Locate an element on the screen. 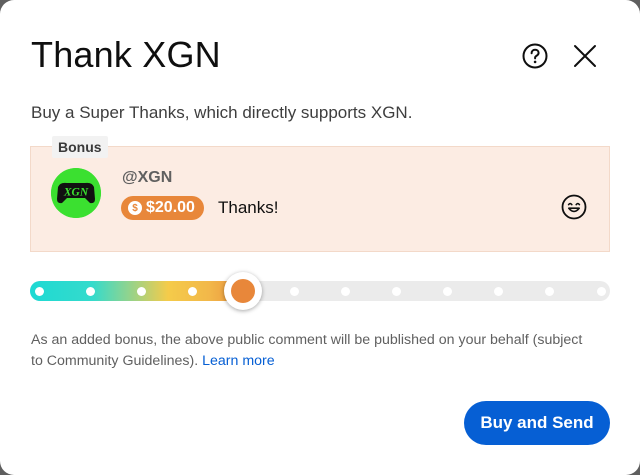 Image resolution: width=640 pixels, height=475 pixels. emoji-button is located at coordinates (574, 207).